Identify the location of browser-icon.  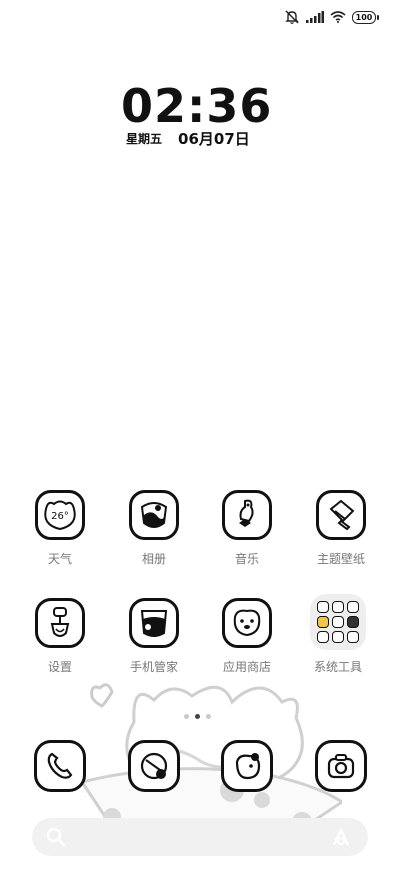
(247, 766).